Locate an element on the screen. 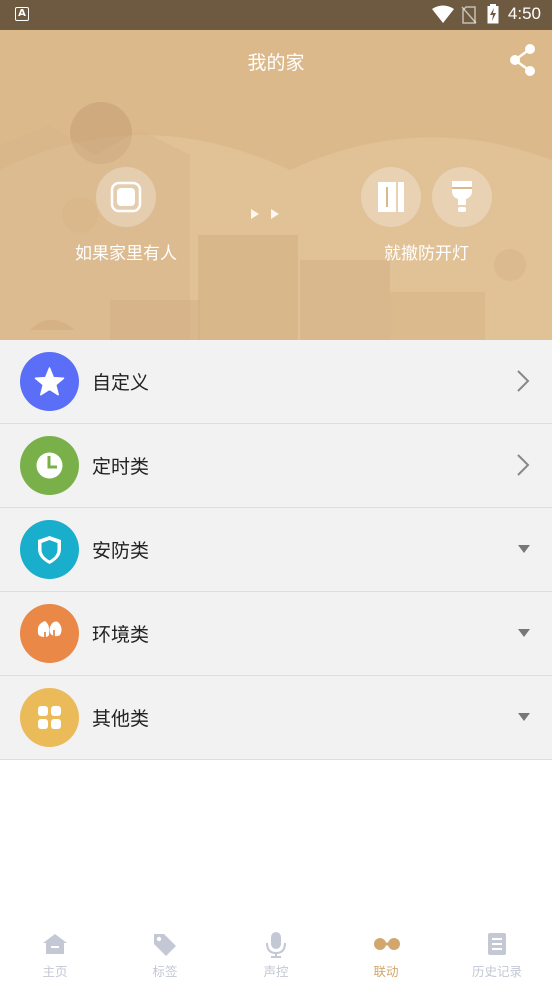  category-row-environment: 环境类 is located at coordinates (276, 634).